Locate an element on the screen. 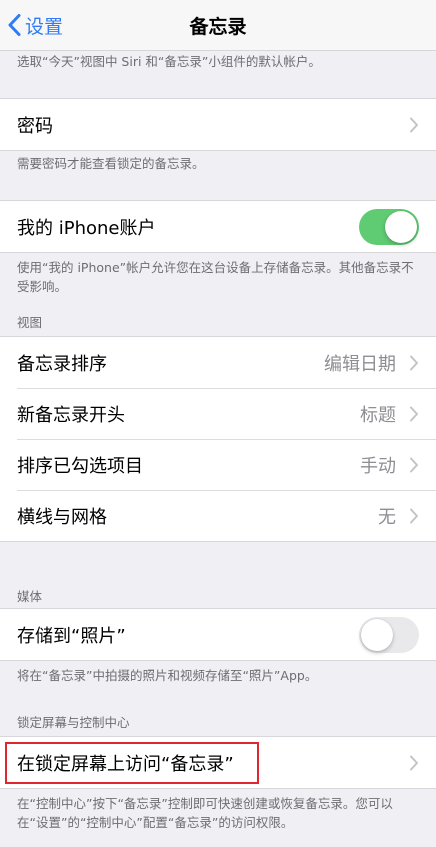 Image resolution: width=436 pixels, height=847 pixels. sort-checked-items-value: 手动 is located at coordinates (378, 466).